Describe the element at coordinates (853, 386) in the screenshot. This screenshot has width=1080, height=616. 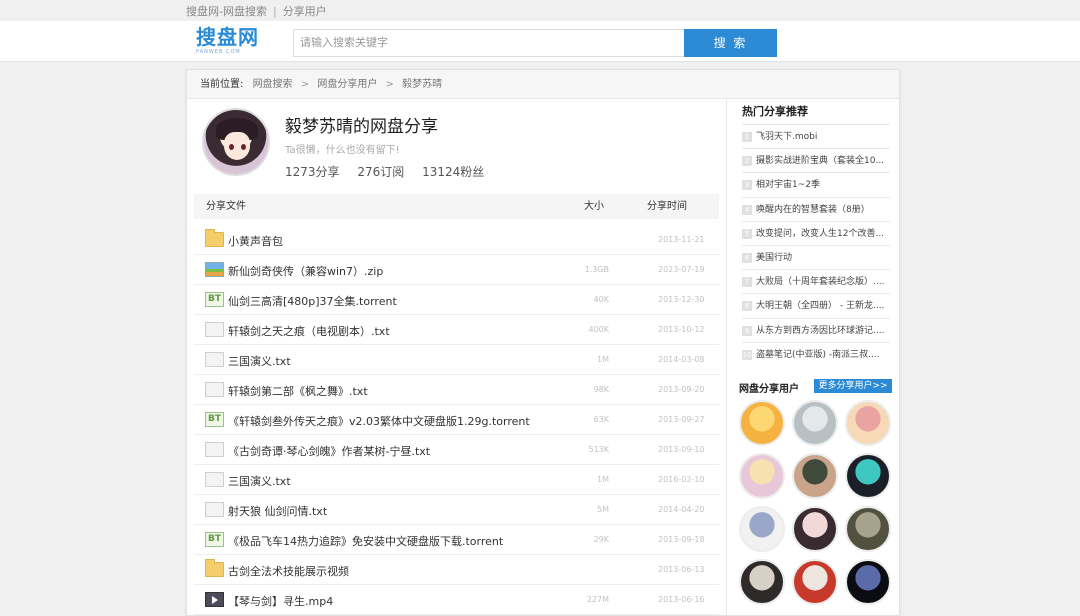
I see `more-users-button: 更多分享用户>>` at that location.